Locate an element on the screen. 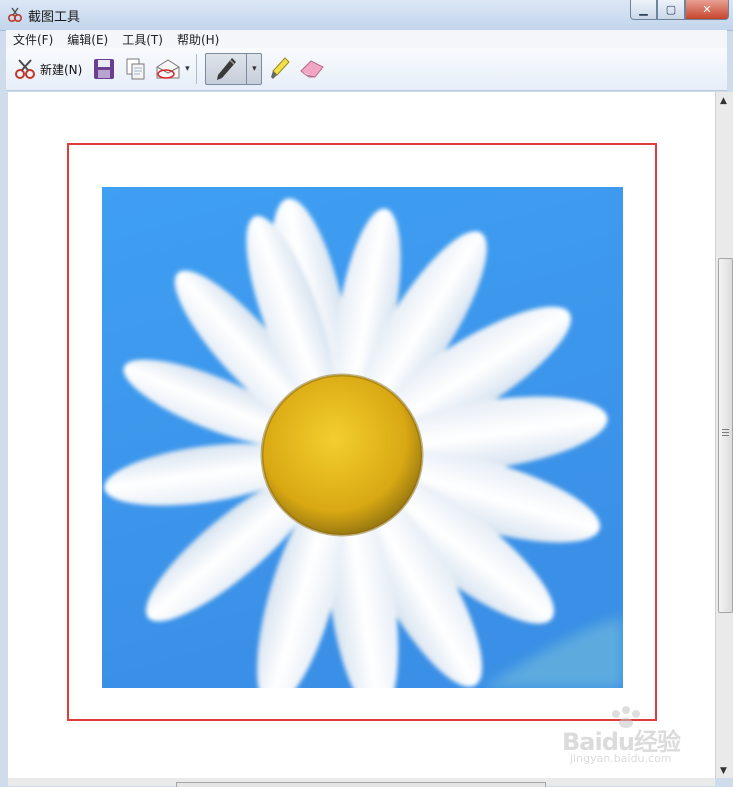  save-button is located at coordinates (104, 69).